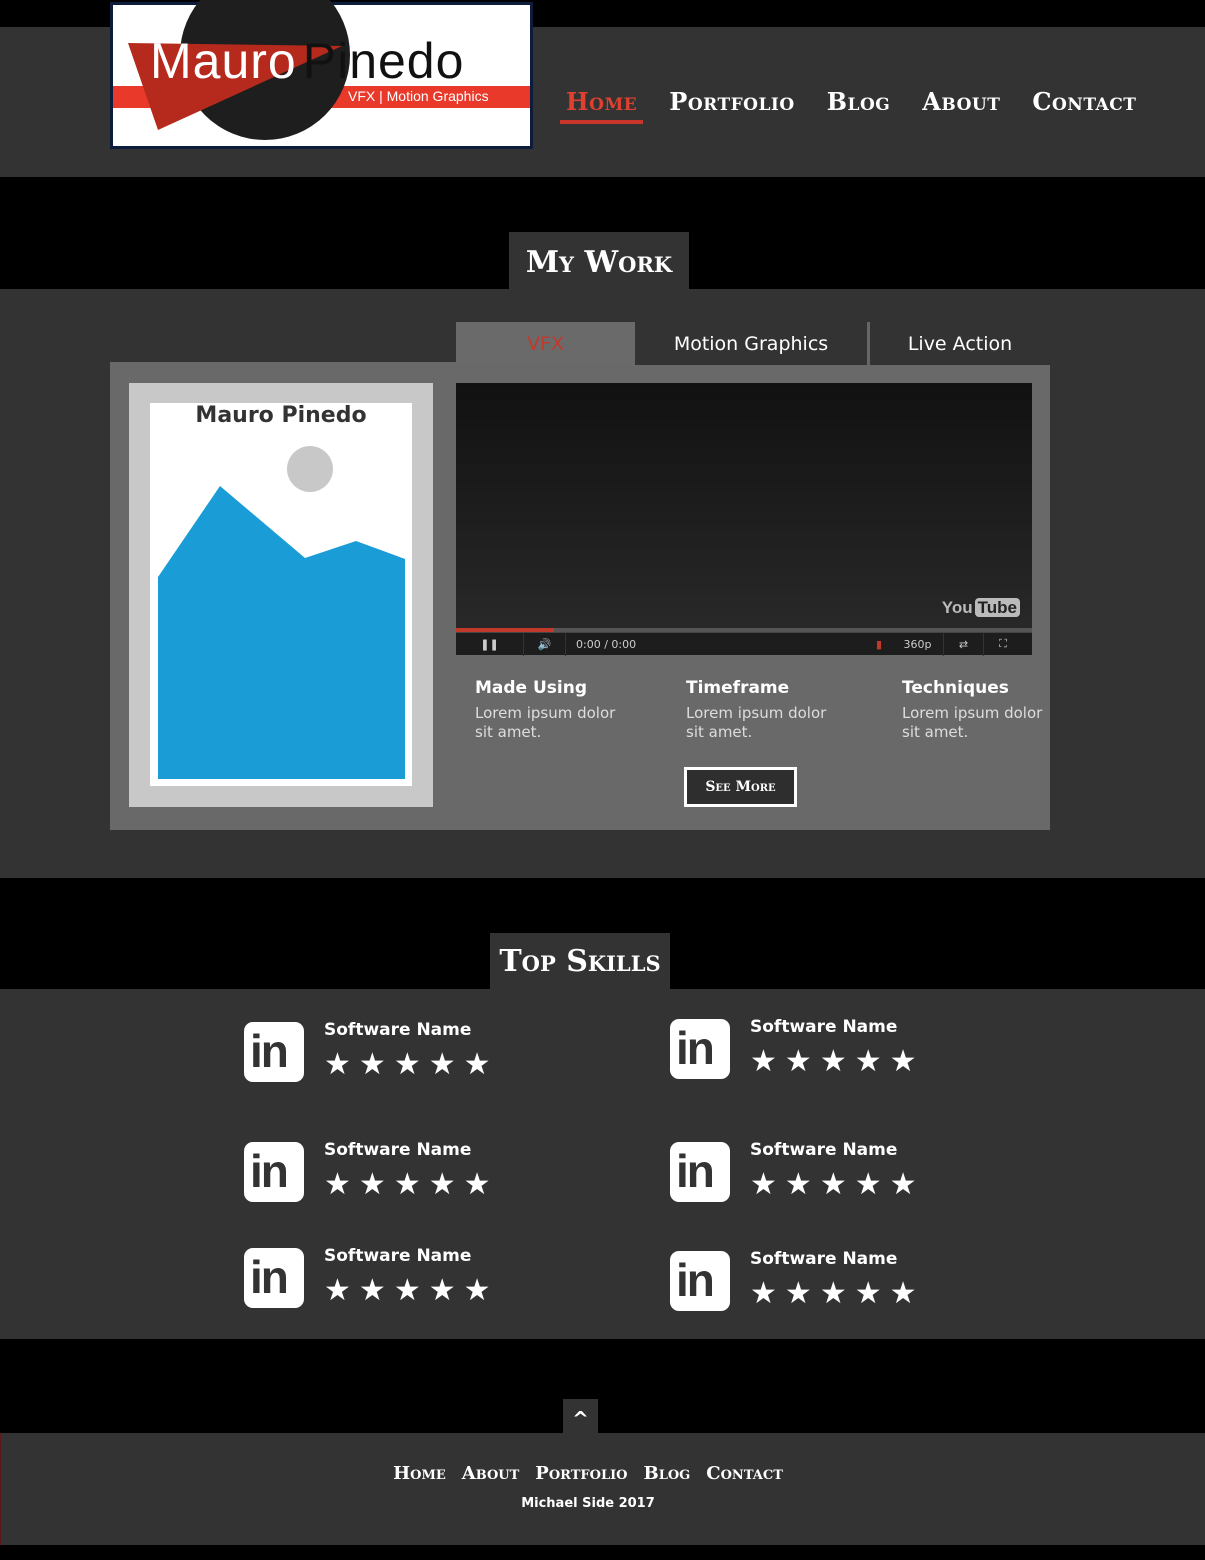  I want to click on project-thumbnail: Mauro Pinedo, so click(281, 594).